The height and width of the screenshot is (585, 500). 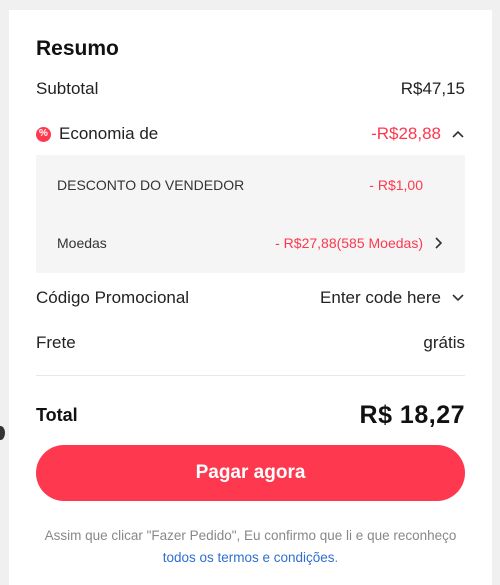 What do you see at coordinates (458, 134) in the screenshot?
I see `chevron-up-icon` at bounding box center [458, 134].